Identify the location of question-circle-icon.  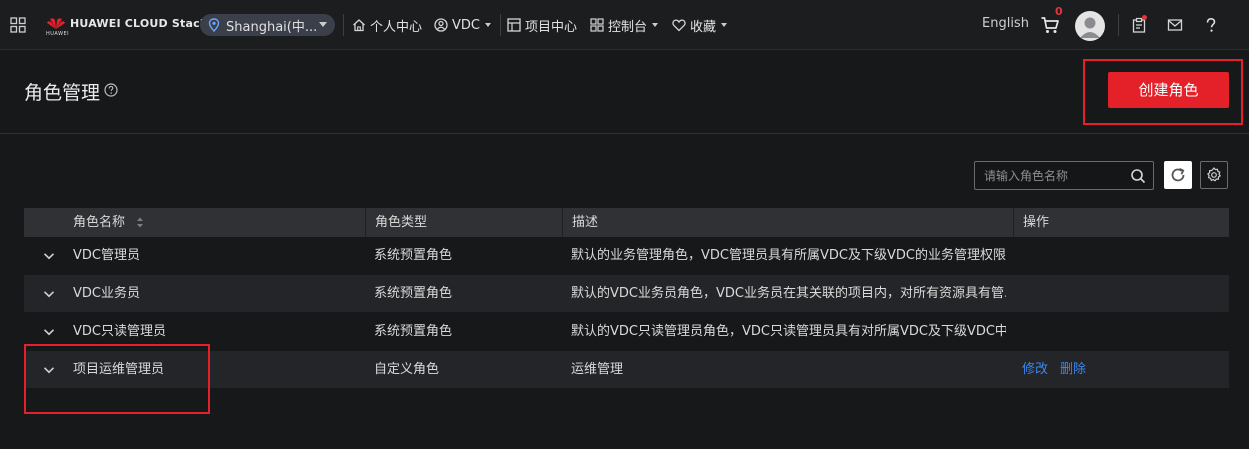
(111, 90).